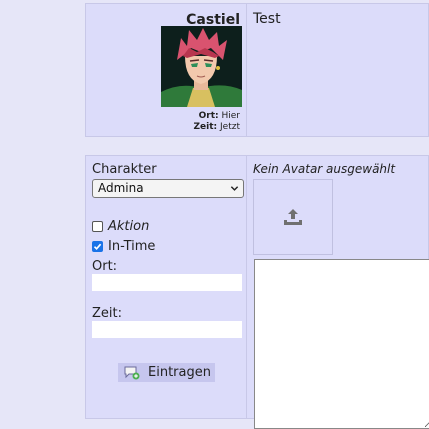  What do you see at coordinates (167, 329) in the screenshot?
I see `time-input` at bounding box center [167, 329].